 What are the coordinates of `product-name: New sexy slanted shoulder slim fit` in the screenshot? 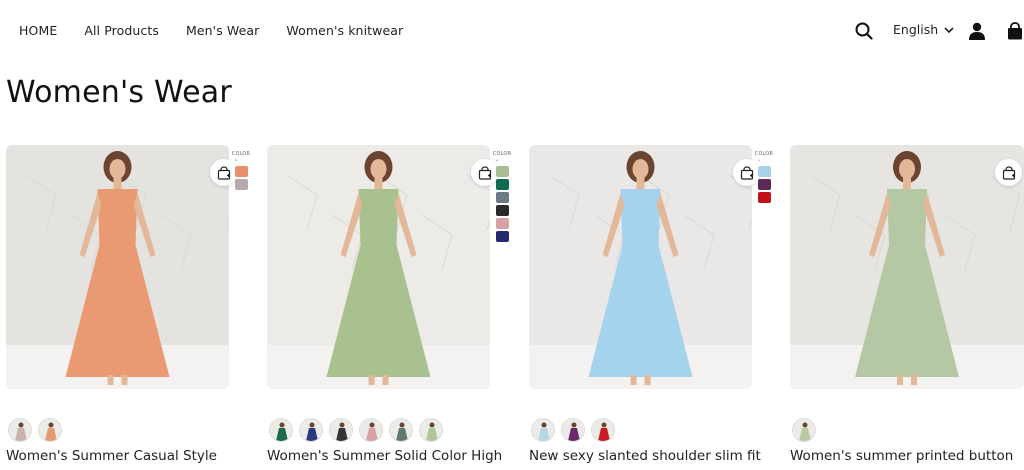 It's located at (659, 456).